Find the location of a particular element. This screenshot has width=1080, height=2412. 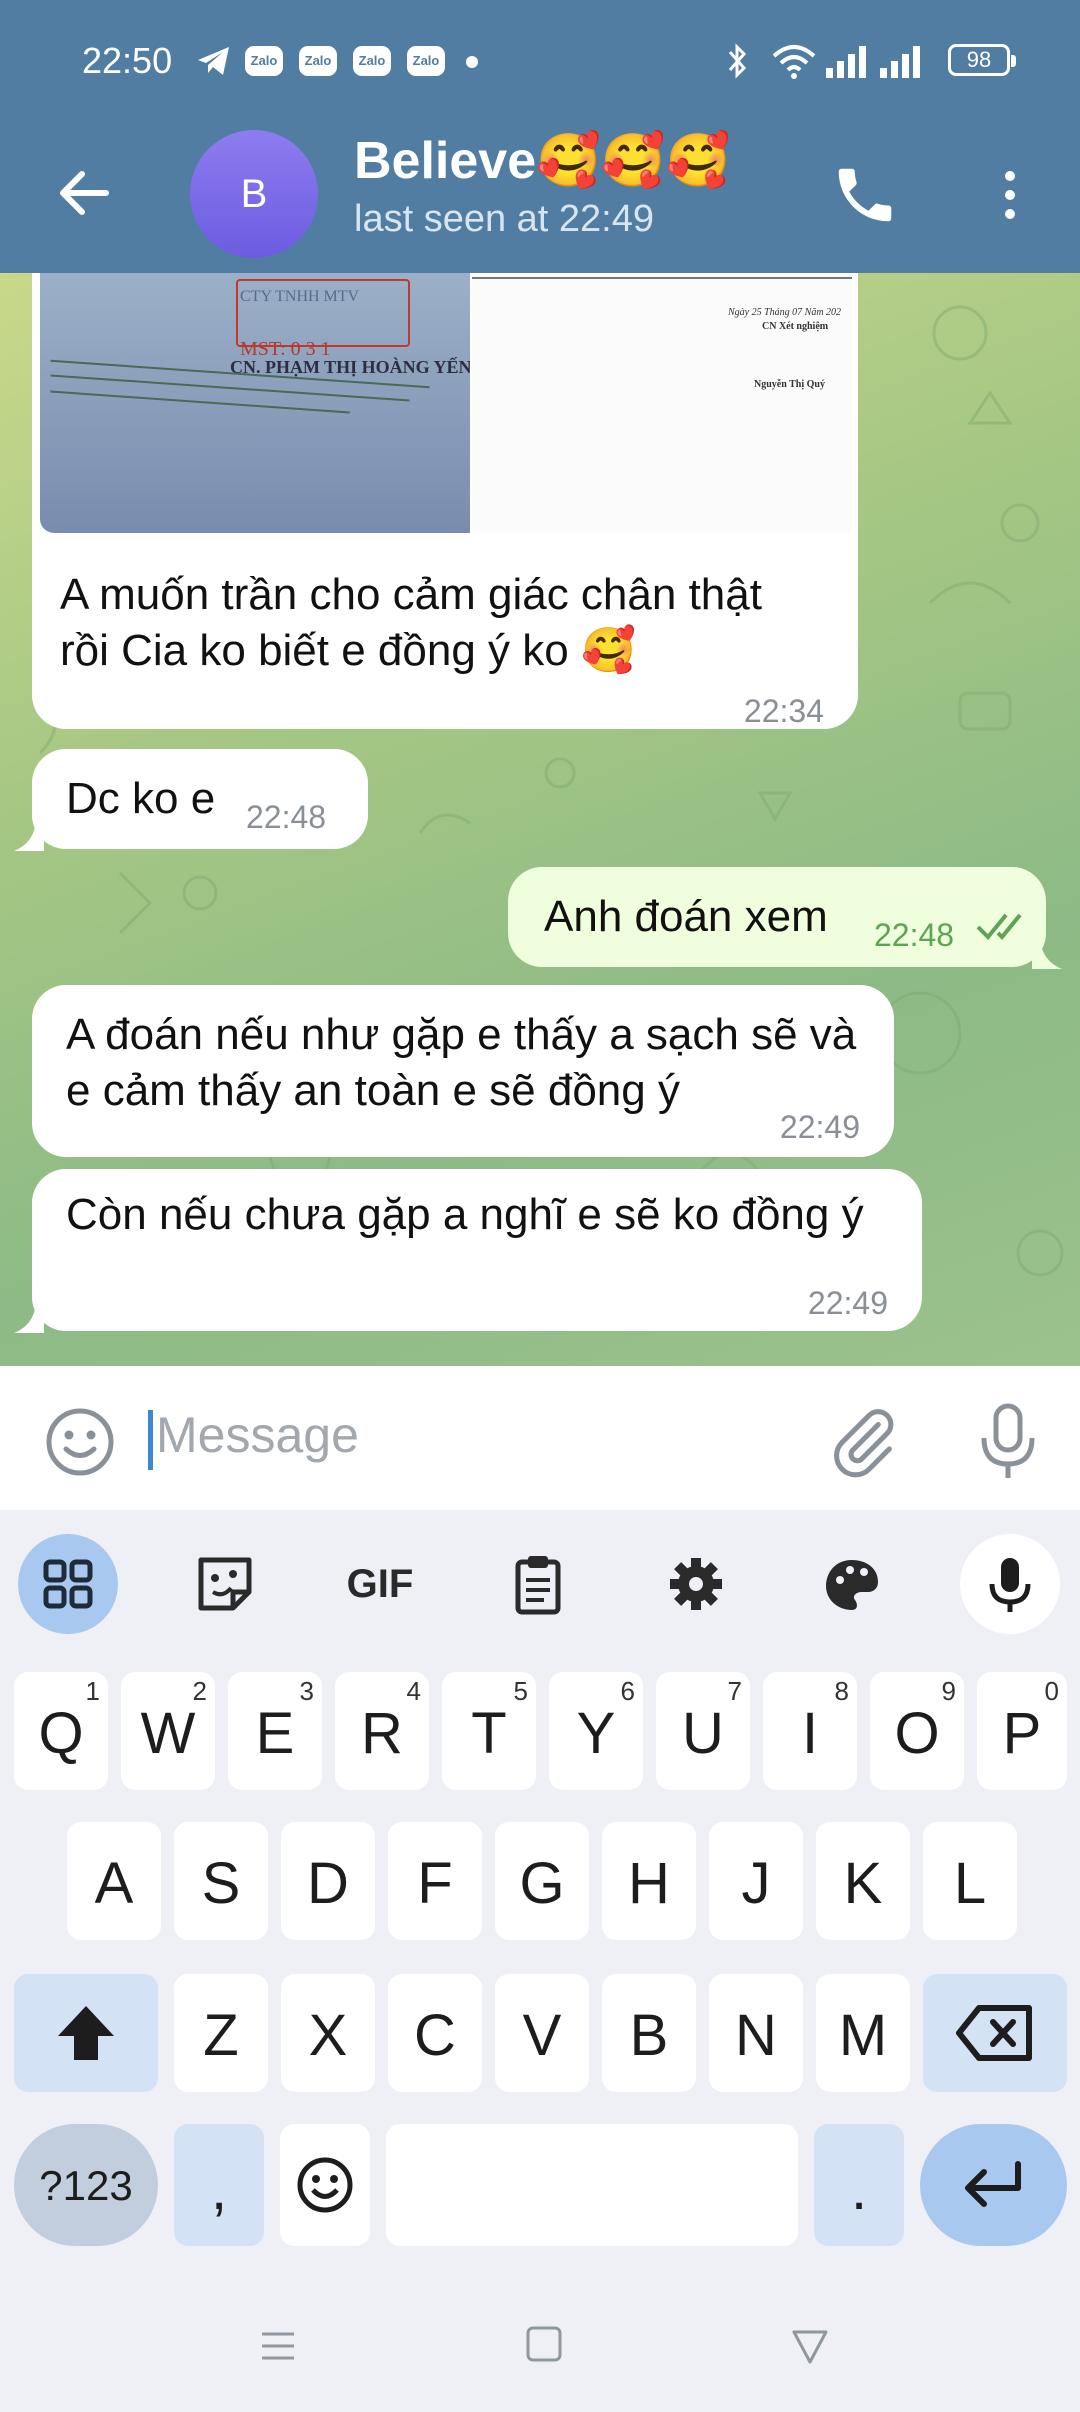

key-b: B is located at coordinates (649, 2033).